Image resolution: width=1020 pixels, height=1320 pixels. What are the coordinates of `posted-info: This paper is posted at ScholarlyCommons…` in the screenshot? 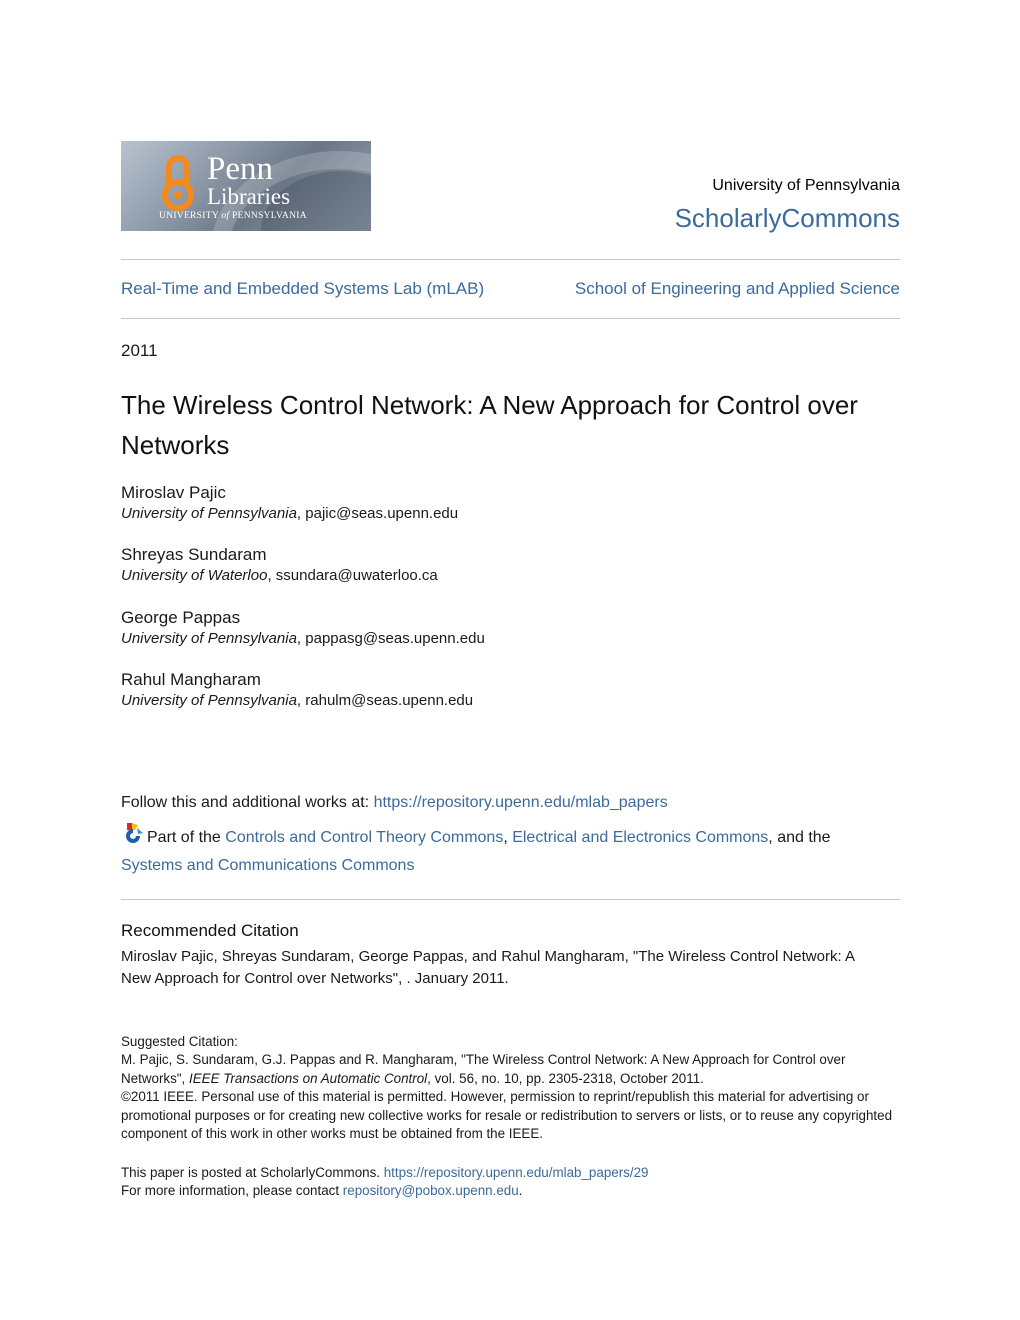 It's located at (511, 1182).